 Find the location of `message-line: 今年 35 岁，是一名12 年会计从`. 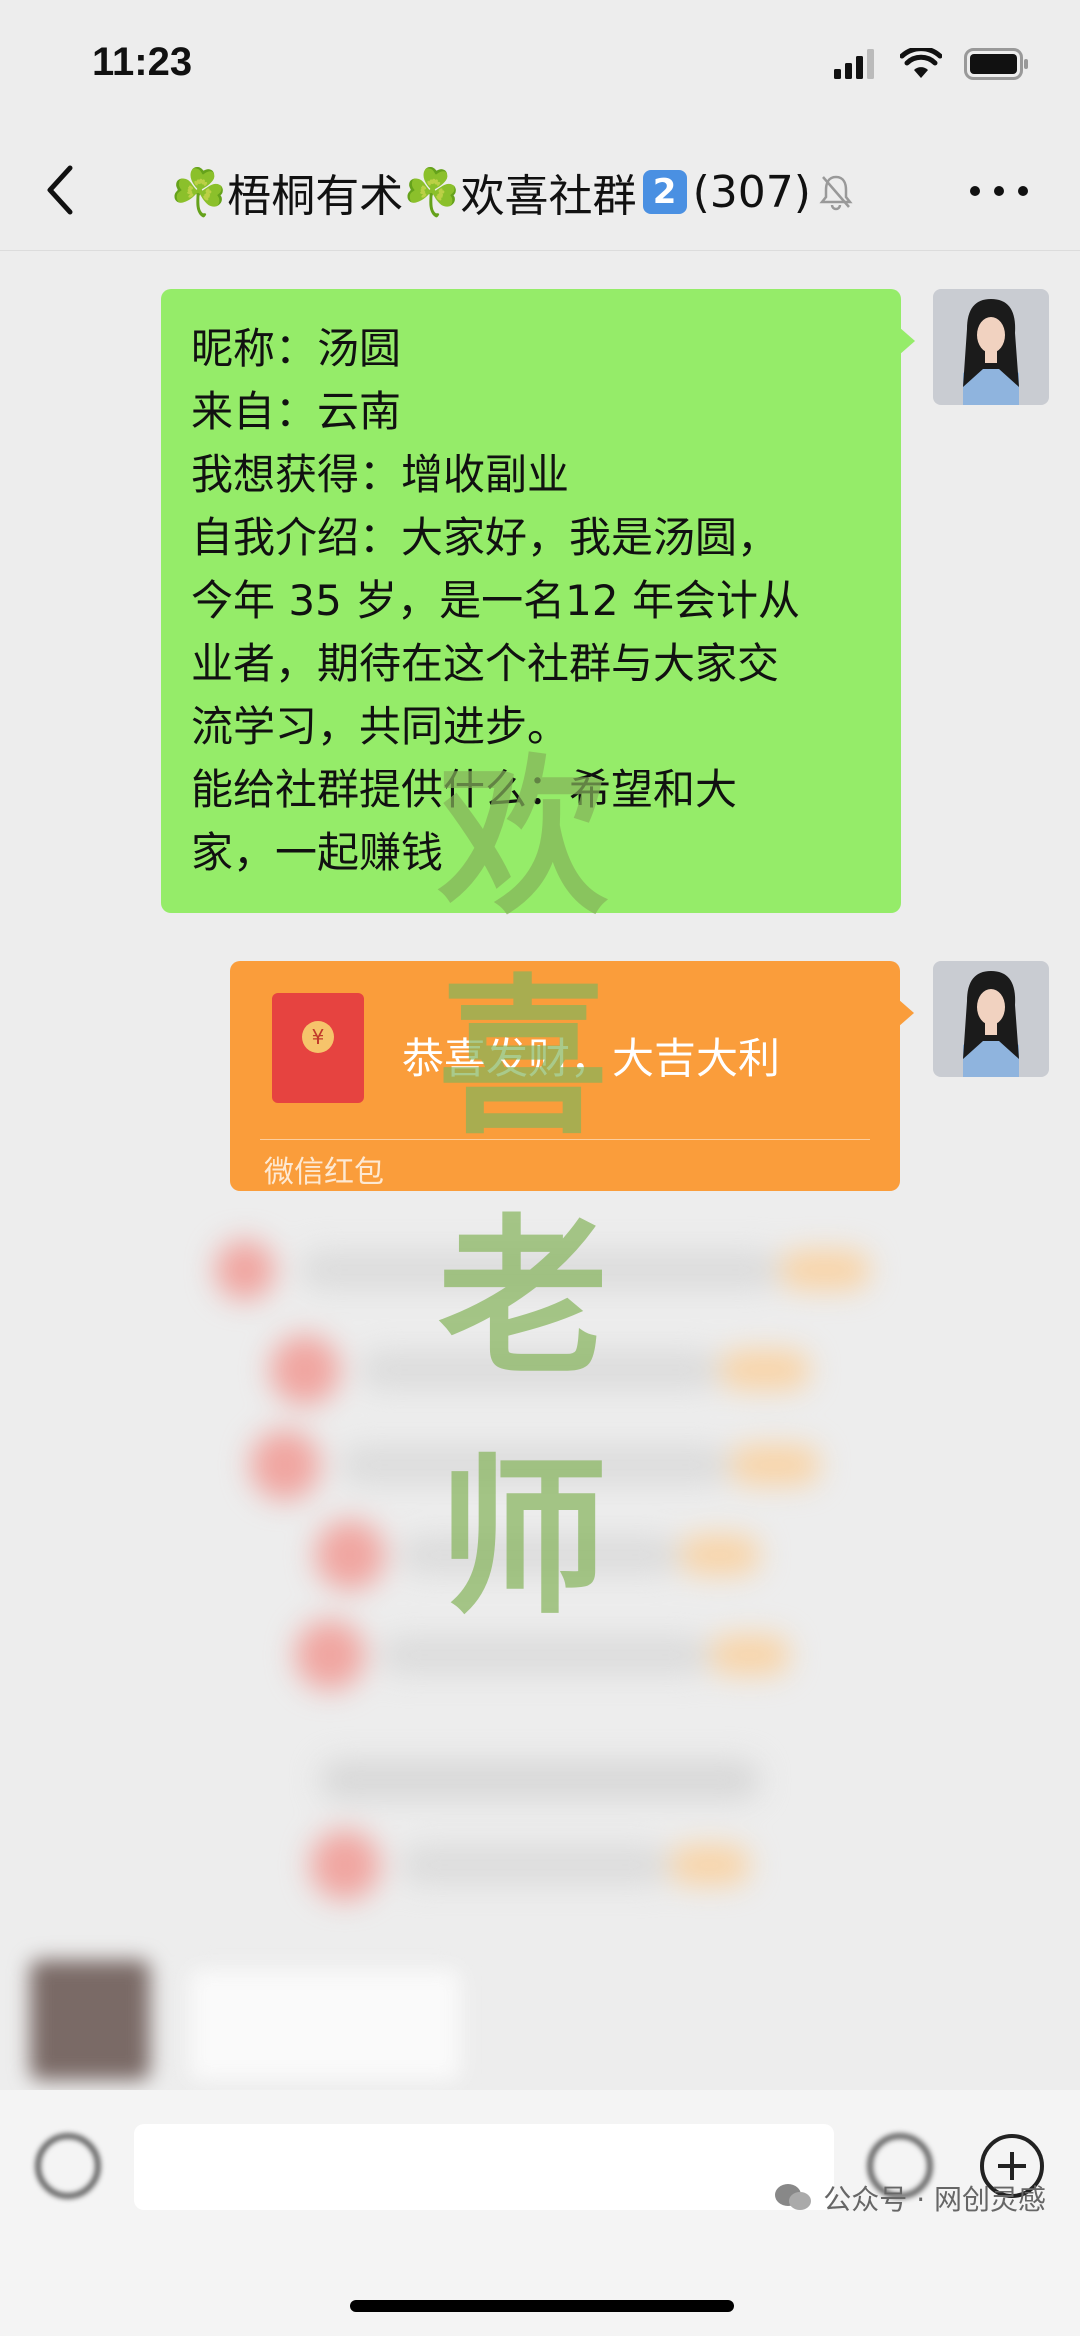

message-line: 今年 35 岁，是一名12 年会计从 is located at coordinates (495, 600).